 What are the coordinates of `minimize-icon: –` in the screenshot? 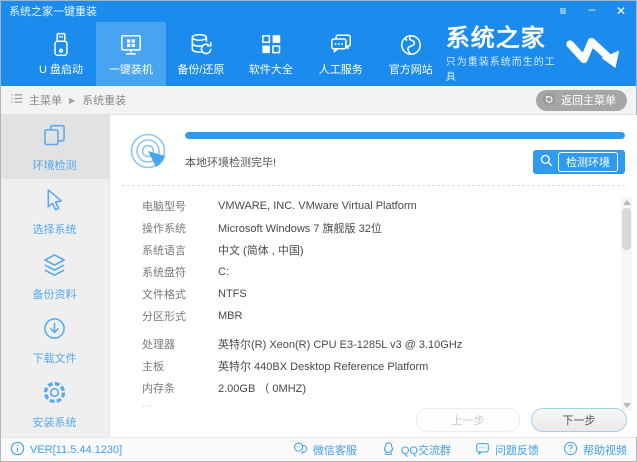 It's located at (592, 9).